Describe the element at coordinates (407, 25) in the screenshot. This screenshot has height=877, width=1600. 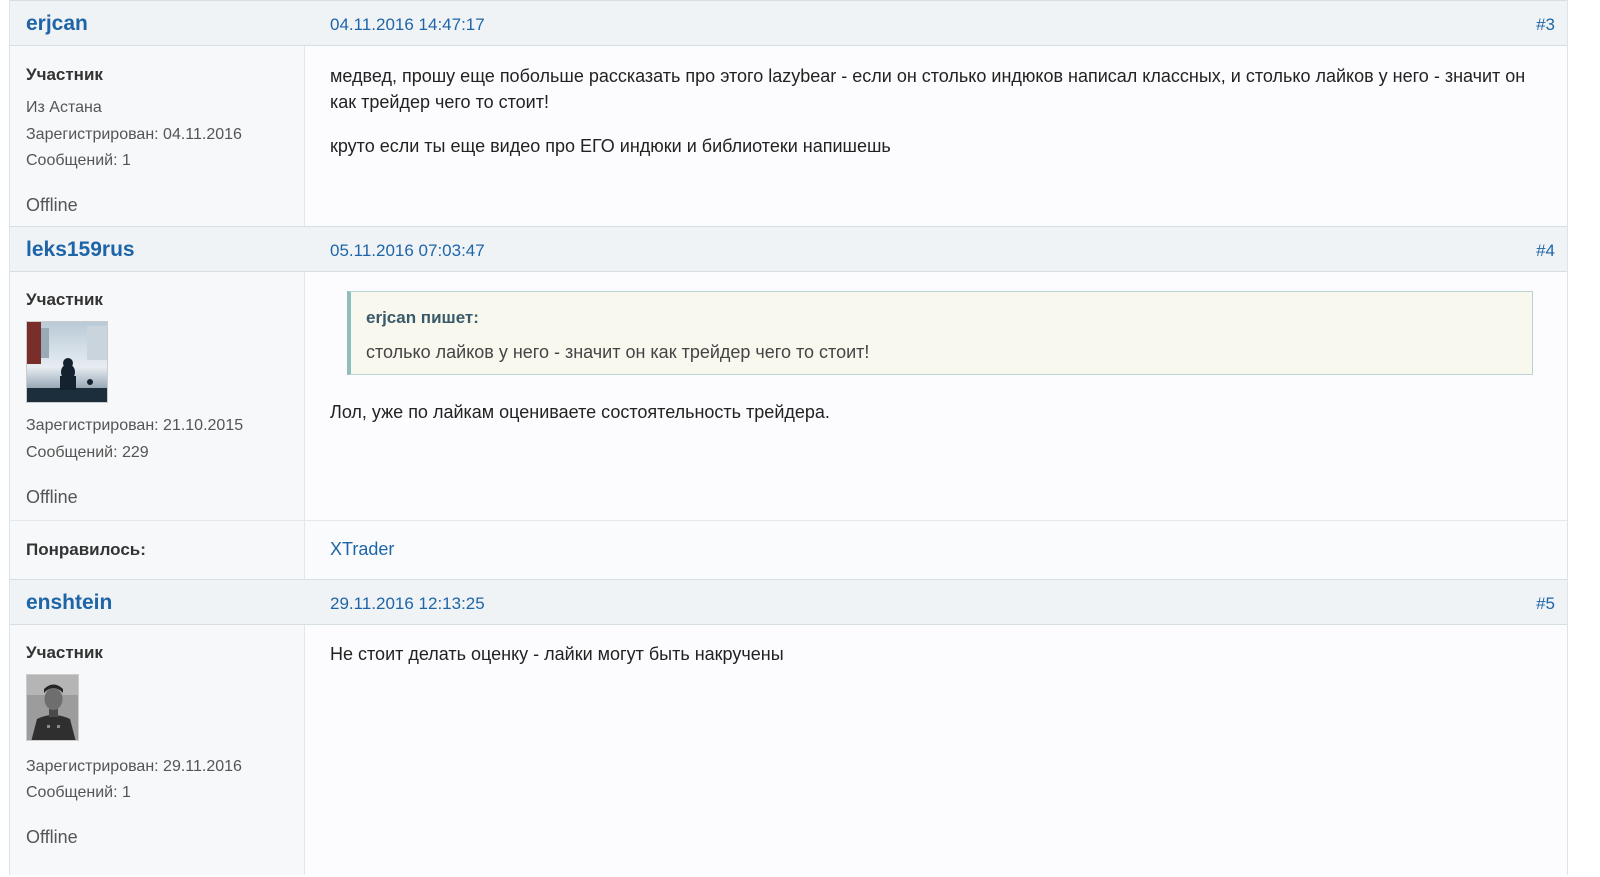
I see `post-date-link: 04.11.2016 14:47:17` at that location.